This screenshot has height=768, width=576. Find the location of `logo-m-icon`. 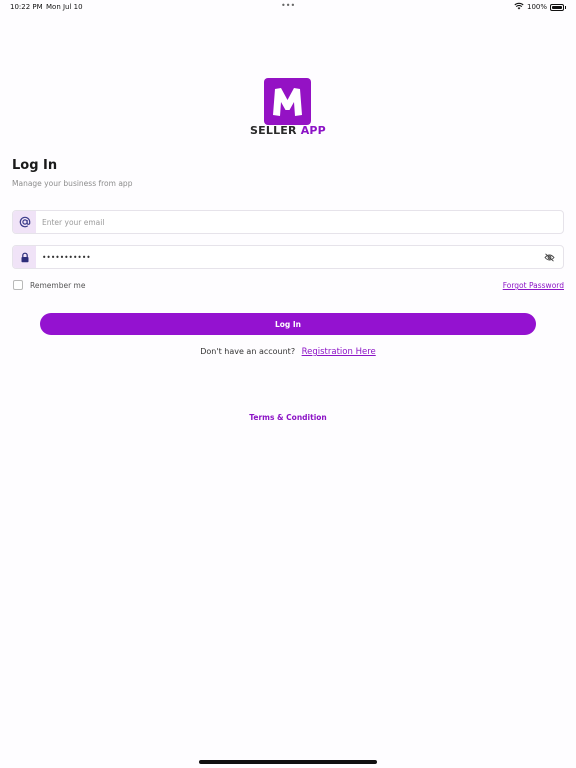

logo-m-icon is located at coordinates (287, 102).